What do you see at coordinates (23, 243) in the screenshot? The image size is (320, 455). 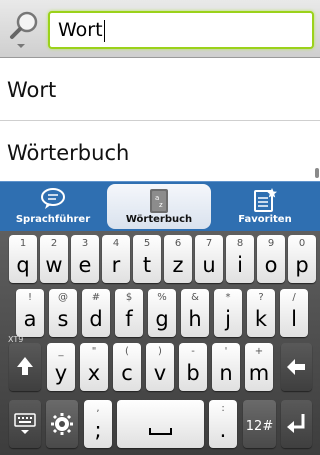 I see `key-alt-label: 1` at bounding box center [23, 243].